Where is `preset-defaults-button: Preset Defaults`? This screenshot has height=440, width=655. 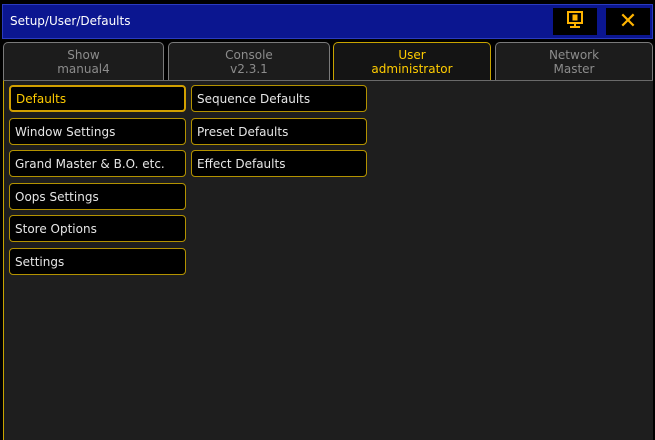 preset-defaults-button: Preset Defaults is located at coordinates (279, 131).